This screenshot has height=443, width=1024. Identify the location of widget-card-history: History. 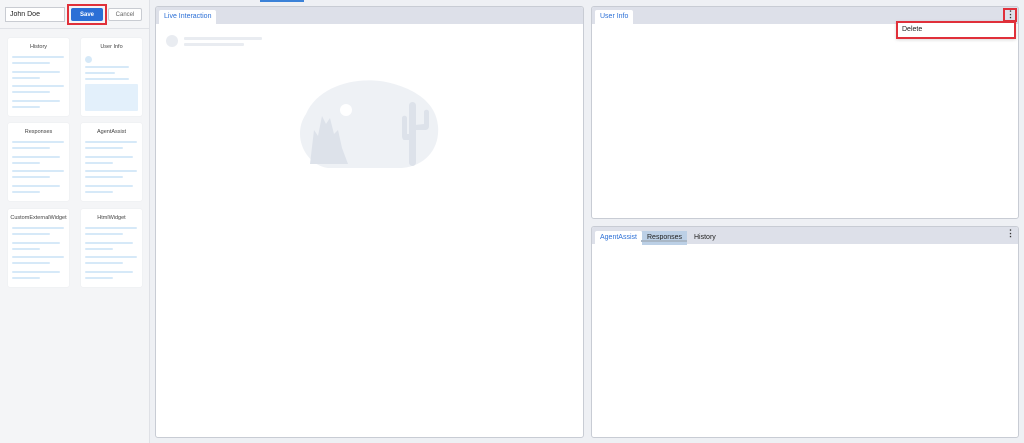
(38, 77).